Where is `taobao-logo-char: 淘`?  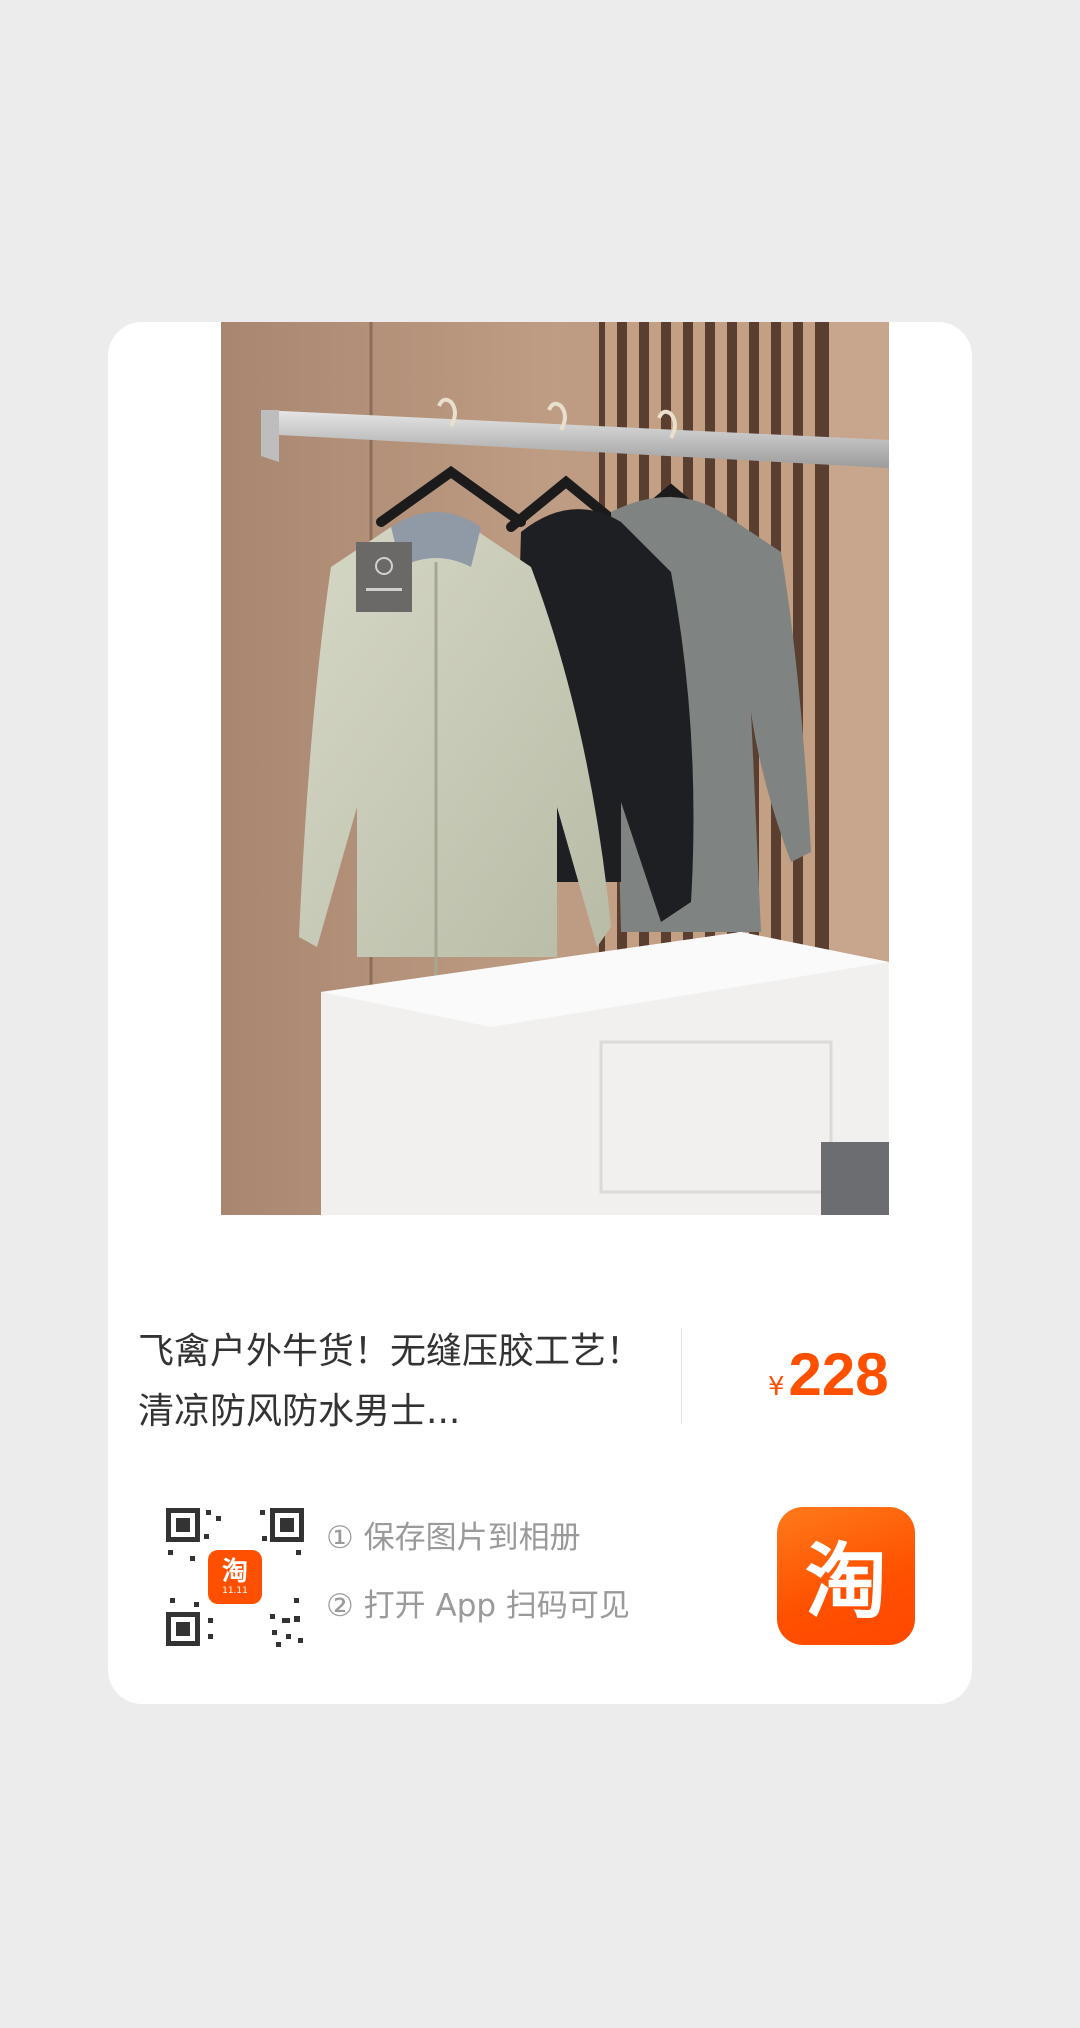
taobao-logo-char: 淘 is located at coordinates (845, 1582).